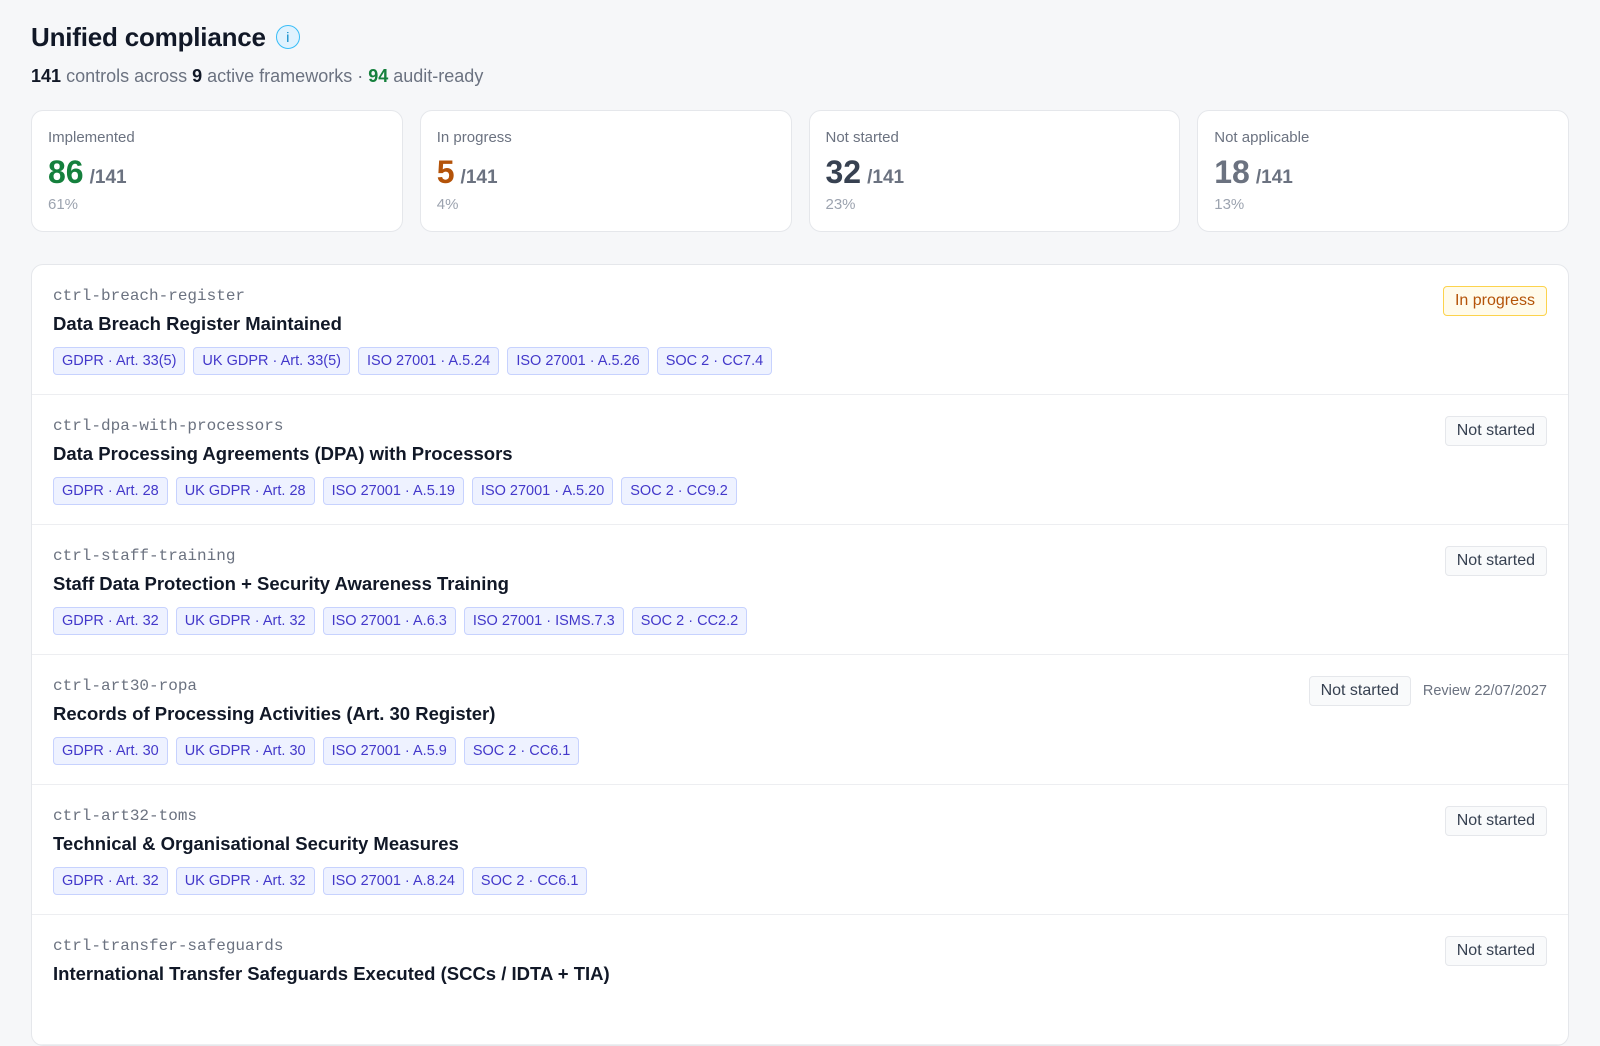 The width and height of the screenshot is (1600, 1046). What do you see at coordinates (63, 204) in the screenshot?
I see `stat-percent: 61%` at bounding box center [63, 204].